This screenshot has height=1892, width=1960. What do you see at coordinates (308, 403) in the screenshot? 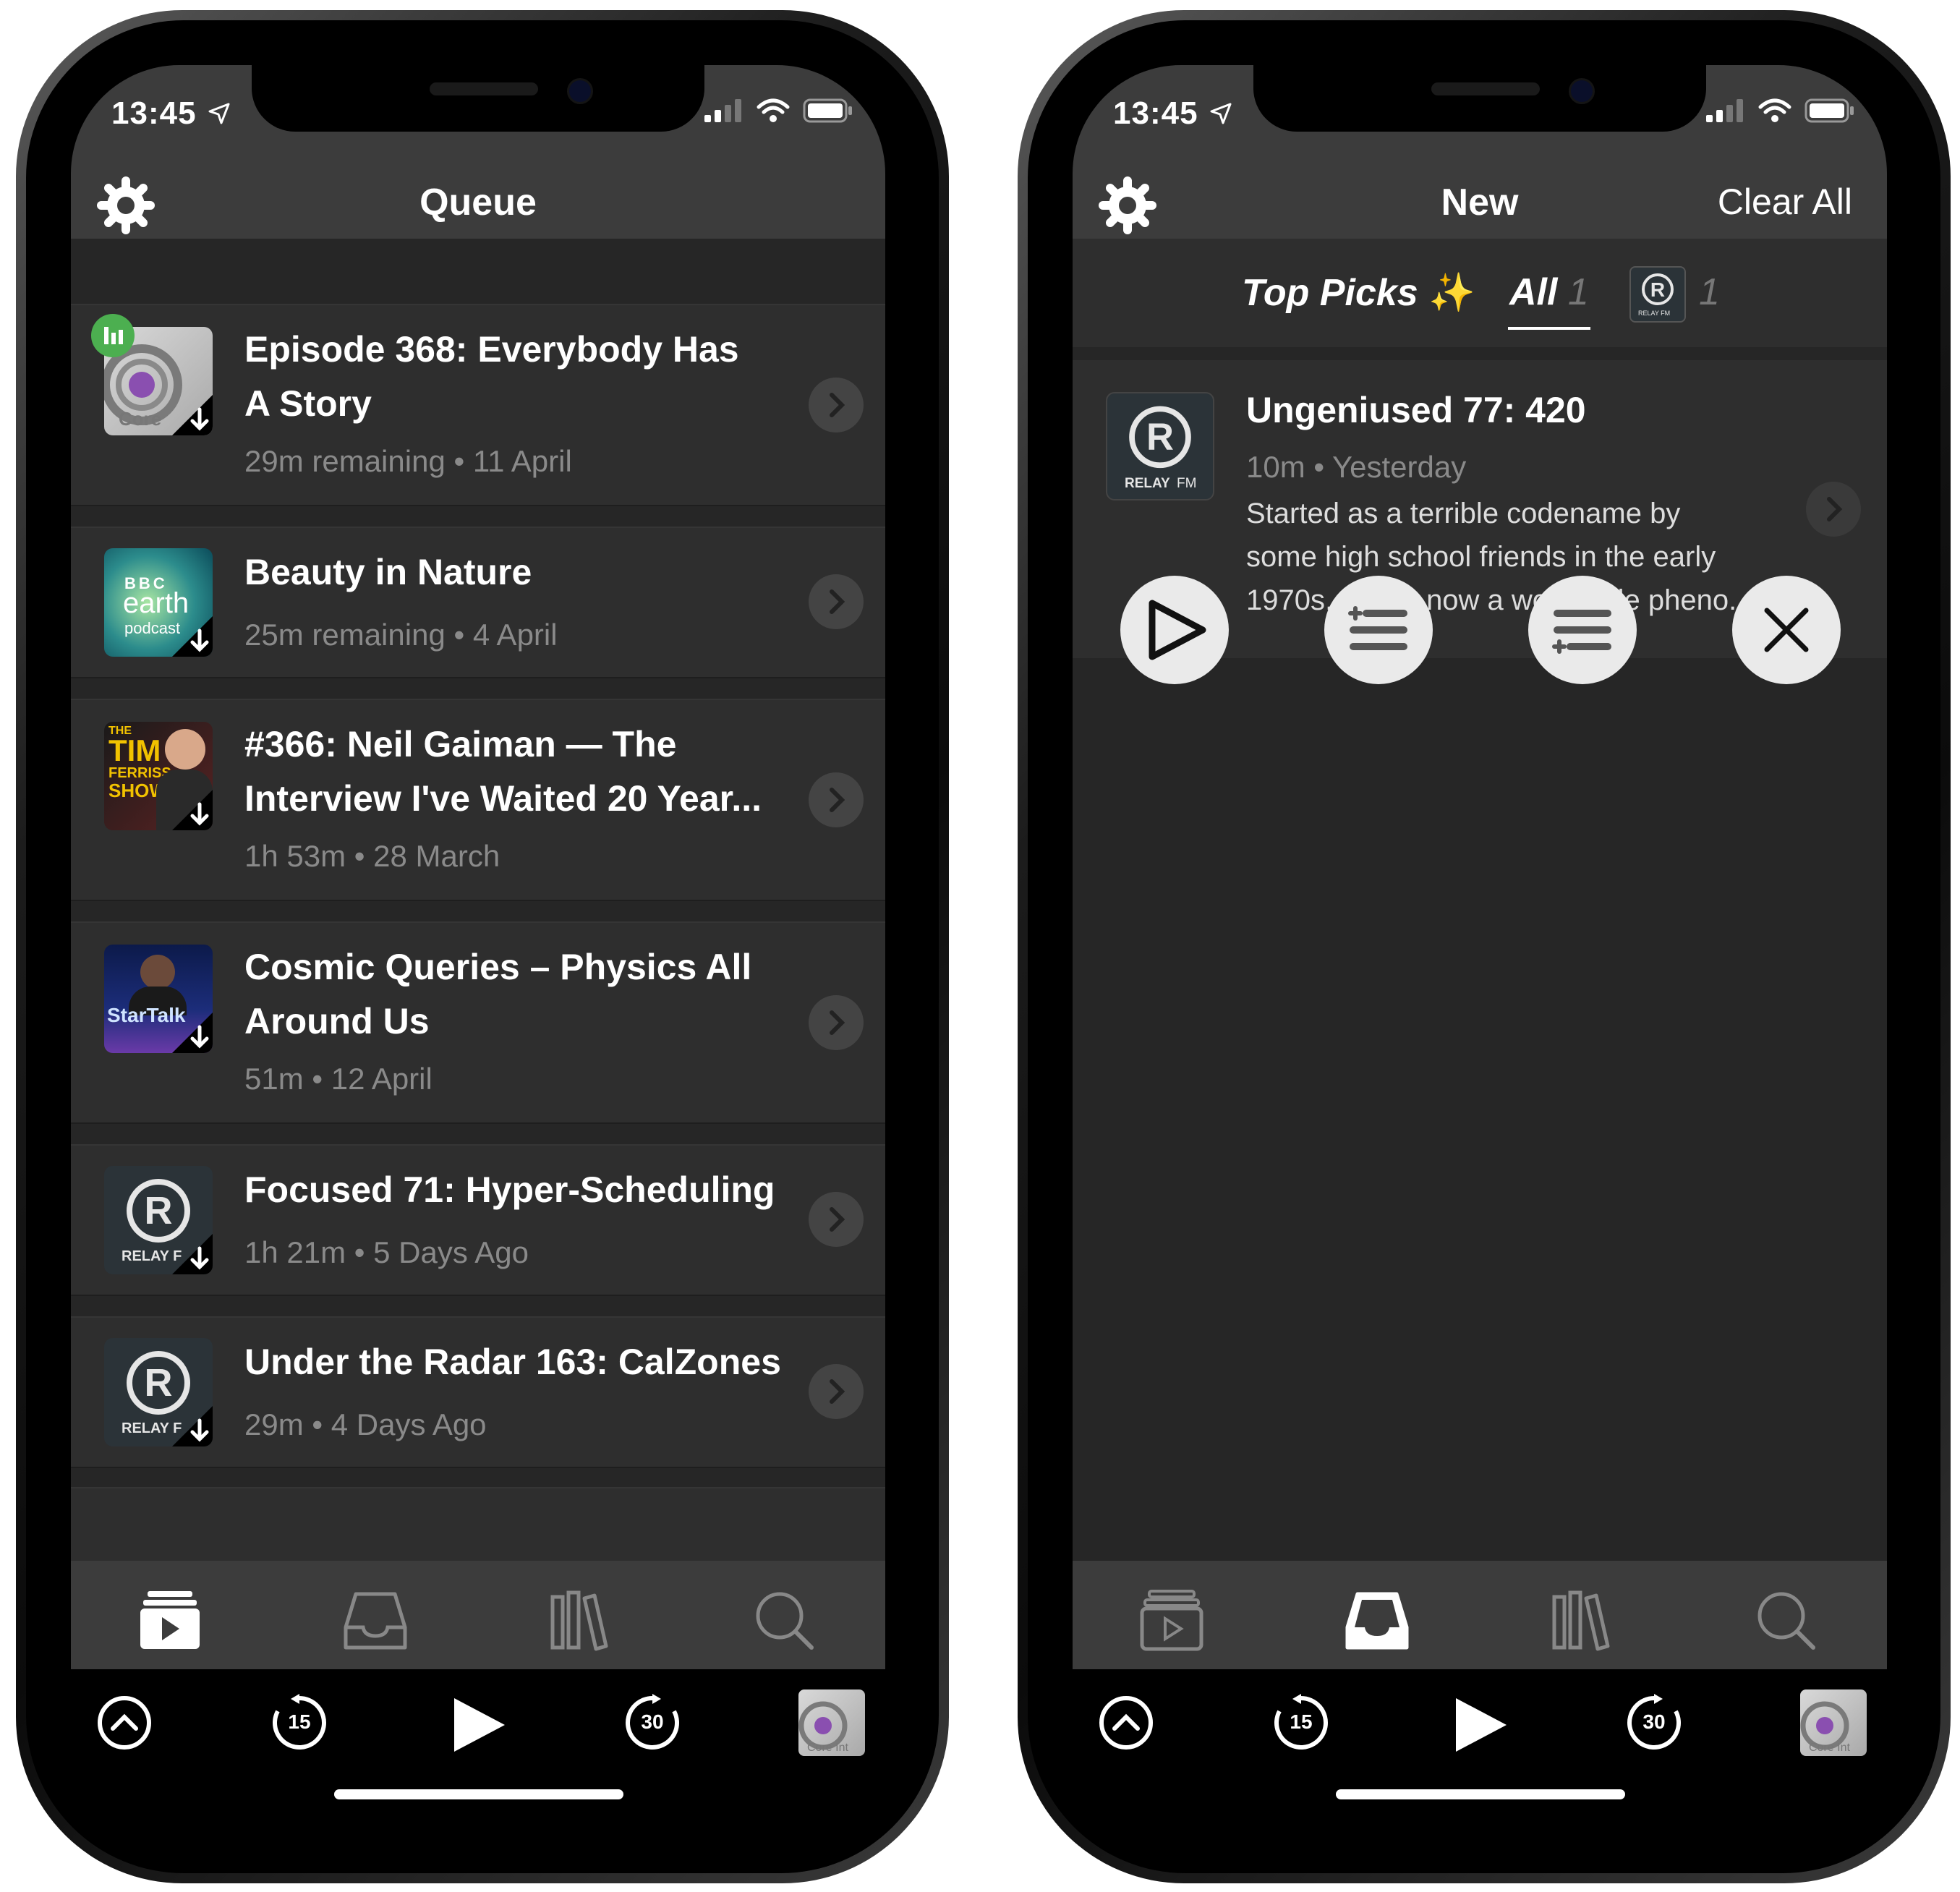
I see `episode-title-line2: A Story` at bounding box center [308, 403].